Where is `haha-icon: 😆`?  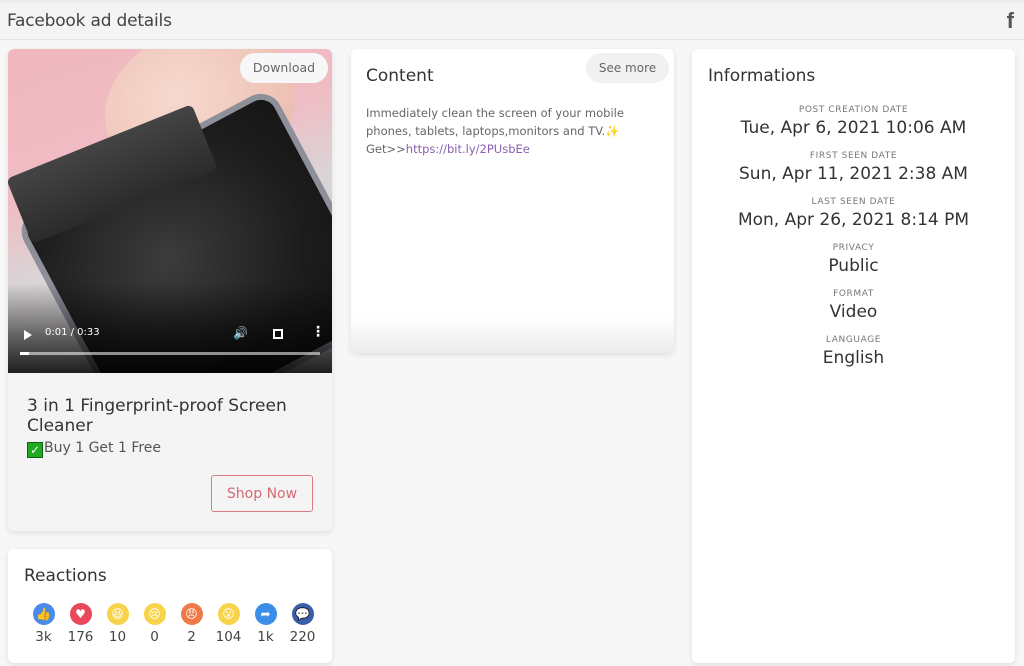 haha-icon: 😆 is located at coordinates (117, 614).